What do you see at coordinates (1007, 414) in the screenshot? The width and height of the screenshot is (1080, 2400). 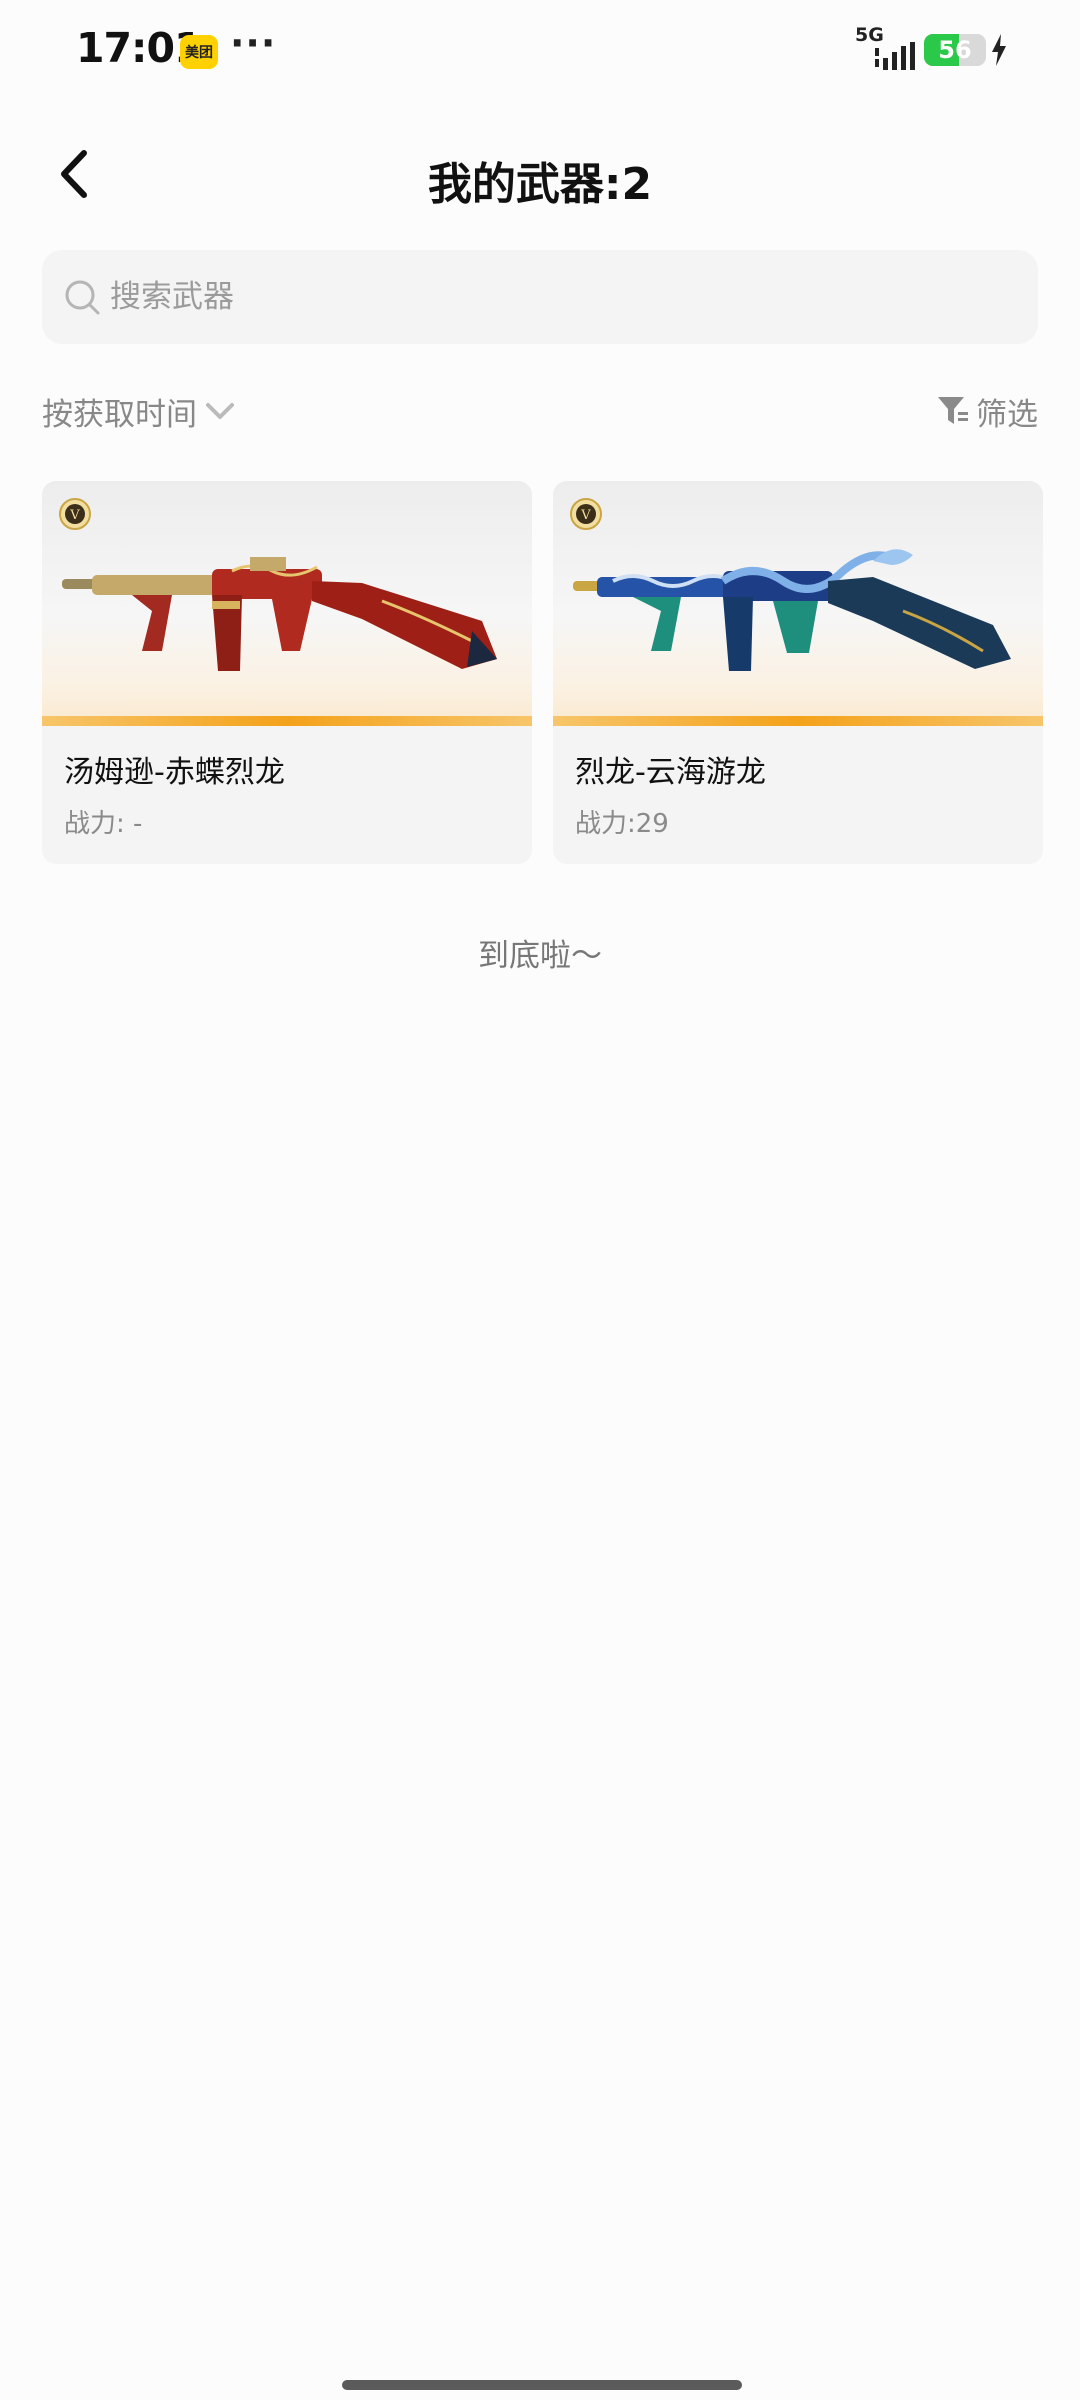 I see `filter-label: 筛选` at bounding box center [1007, 414].